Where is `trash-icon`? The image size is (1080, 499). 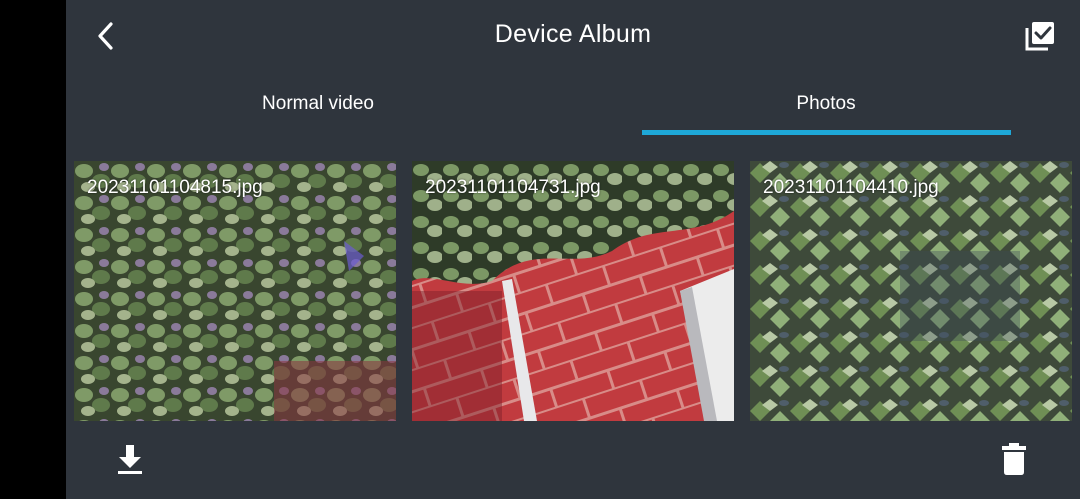 trash-icon is located at coordinates (1014, 459).